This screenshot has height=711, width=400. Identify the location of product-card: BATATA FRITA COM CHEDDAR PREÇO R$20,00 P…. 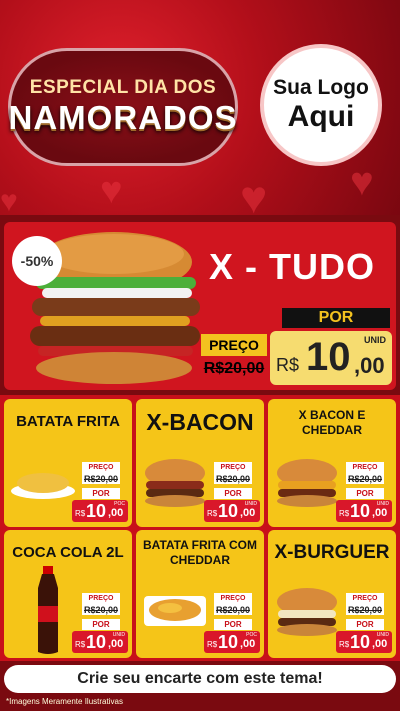
(200, 594).